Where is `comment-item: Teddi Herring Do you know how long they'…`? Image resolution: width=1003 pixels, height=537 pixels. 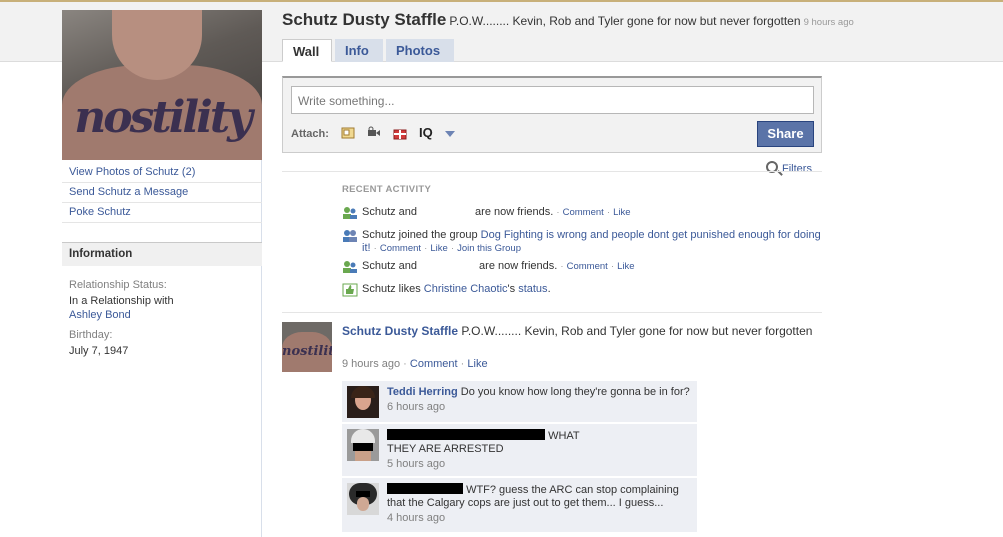 comment-item: Teddi Herring Do you know how long they'… is located at coordinates (519, 402).